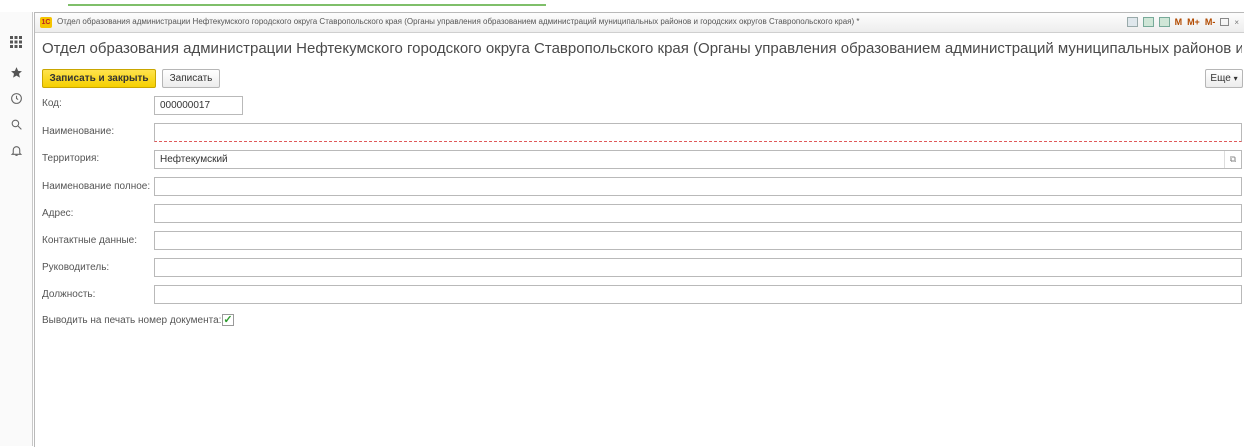  What do you see at coordinates (1225, 22) in the screenshot?
I see `window-icon` at bounding box center [1225, 22].